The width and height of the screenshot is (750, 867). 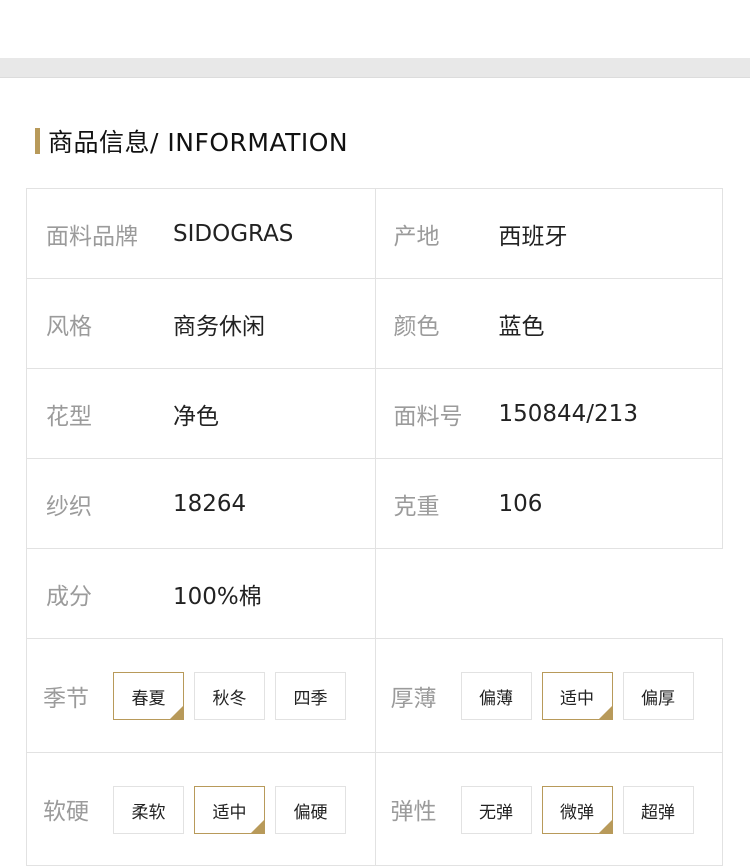 I want to click on attribute-label: 成分, so click(x=69, y=596).